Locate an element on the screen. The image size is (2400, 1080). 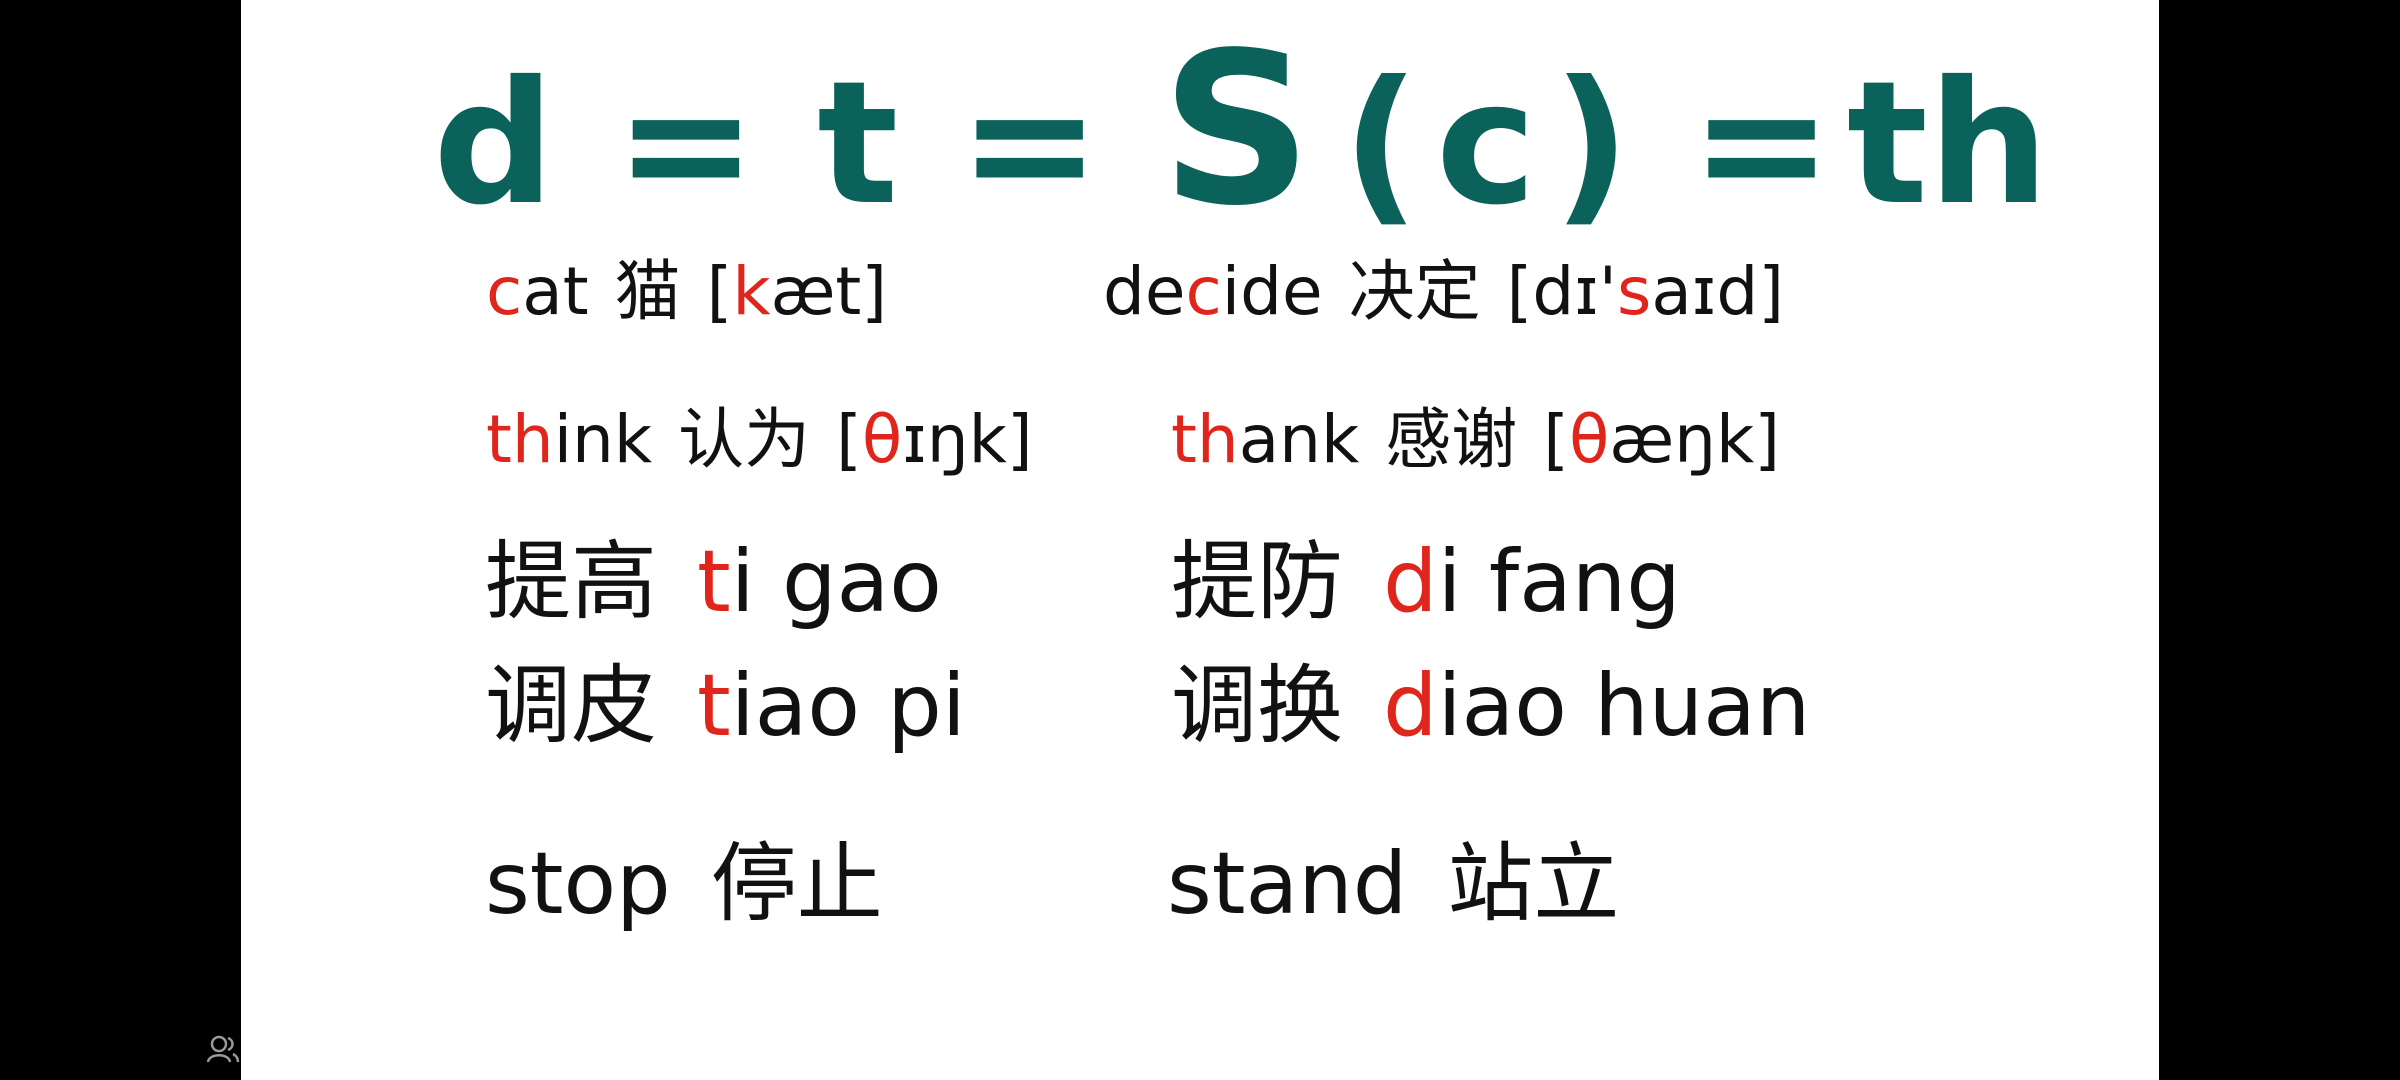
title-equals-3: = is located at coordinates (1761, 144).